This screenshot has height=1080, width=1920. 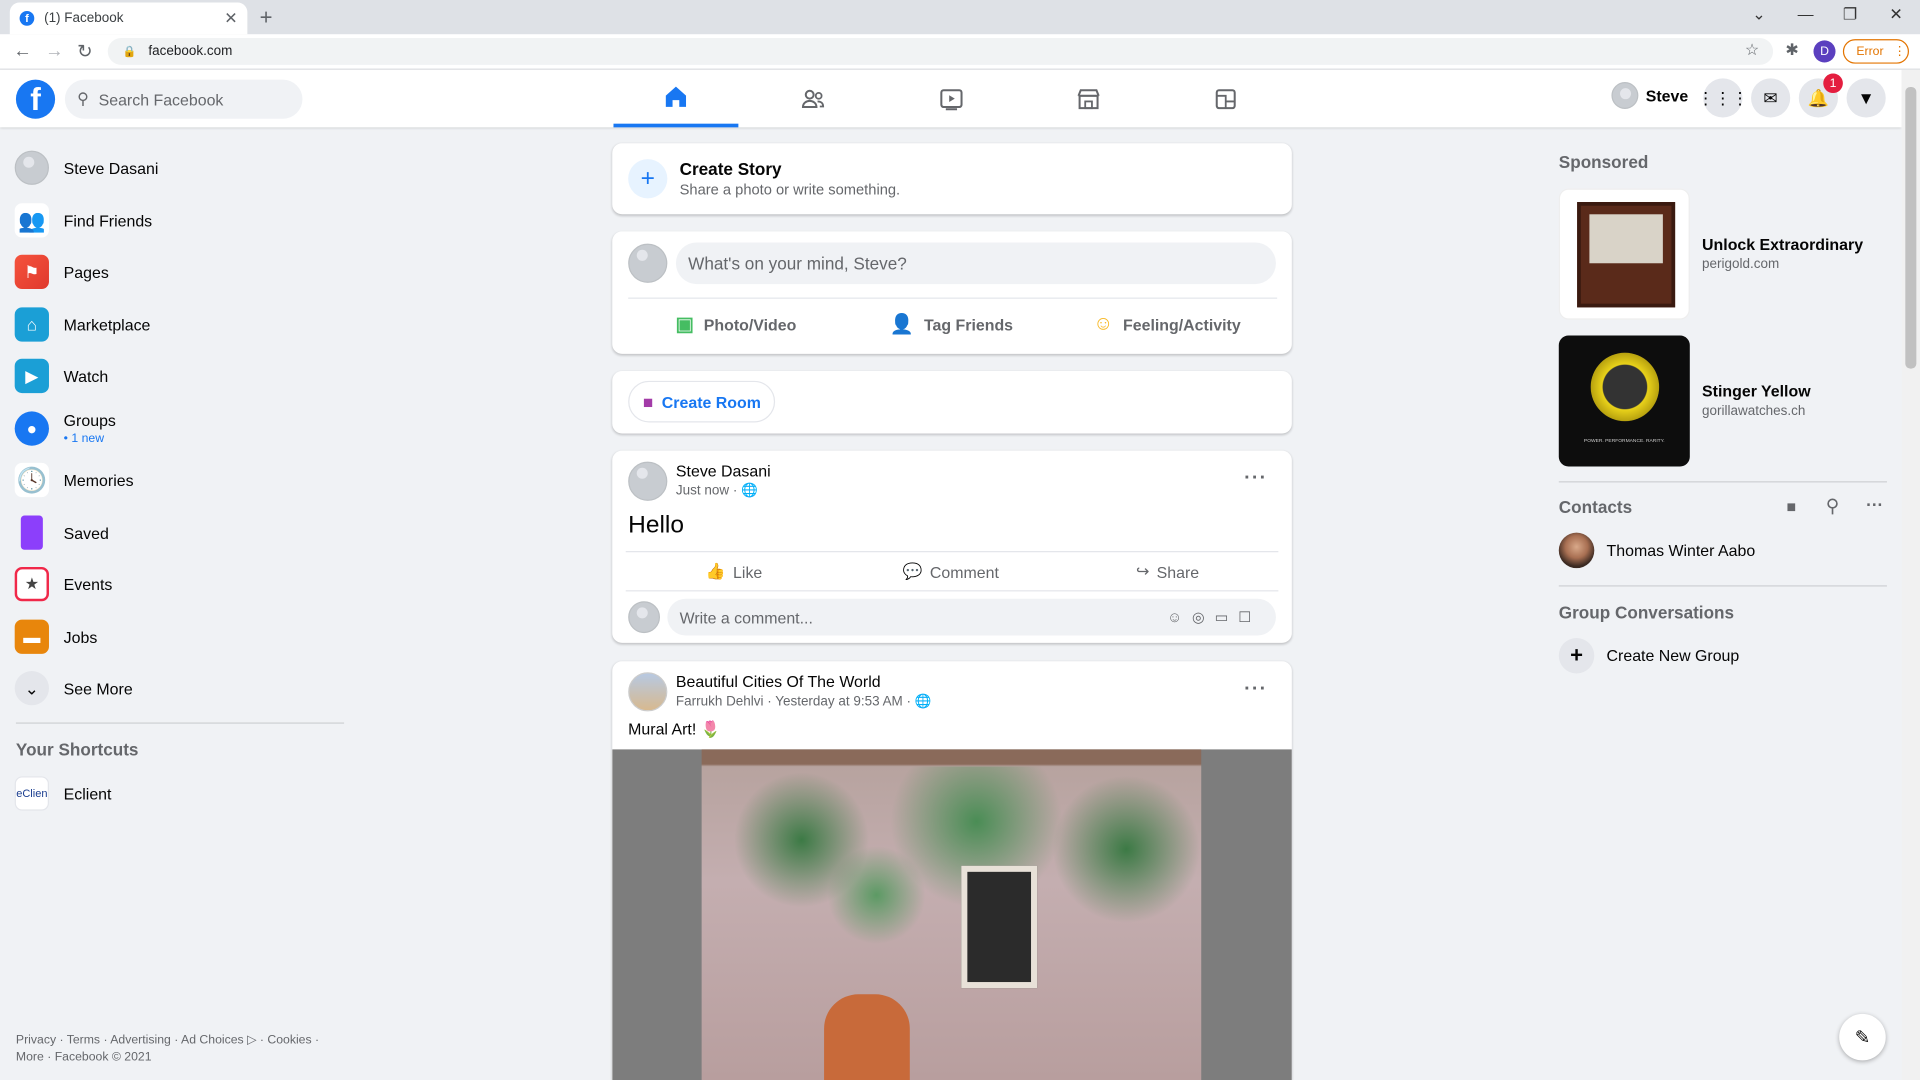 I want to click on search-icon: ⚲, so click(x=1832, y=506).